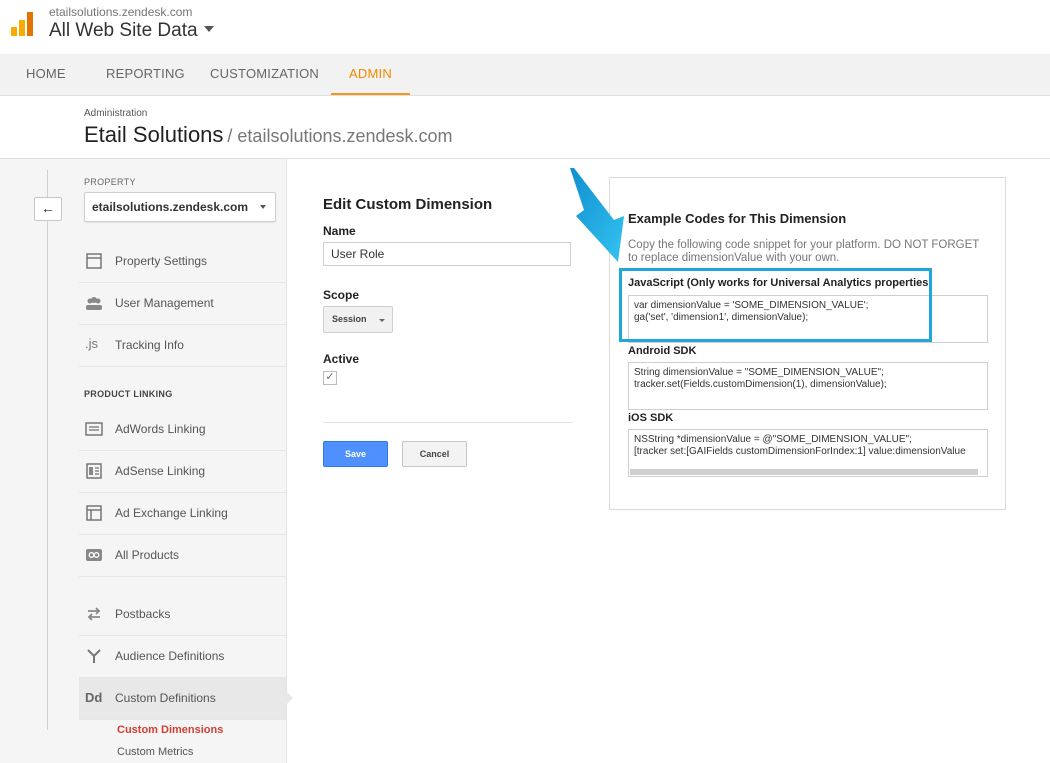 This screenshot has width=1050, height=763. What do you see at coordinates (651, 418) in the screenshot?
I see `ios-sdk-label: iOS SDK` at bounding box center [651, 418].